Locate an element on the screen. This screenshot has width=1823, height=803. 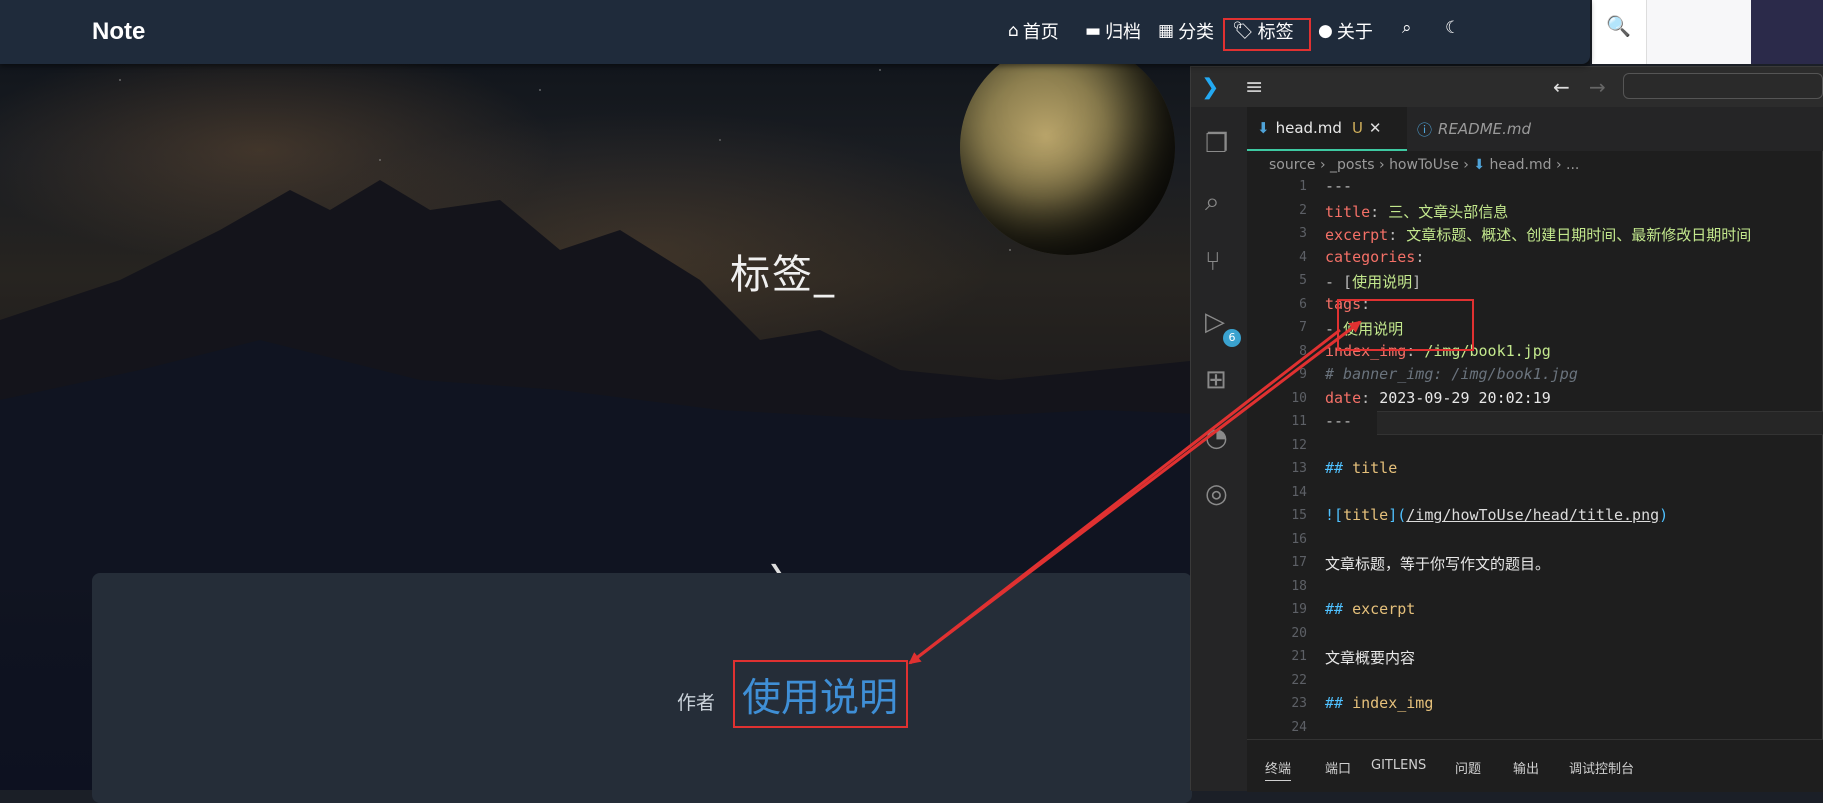
nav-archive-label: 归档 is located at coordinates (1123, 32).